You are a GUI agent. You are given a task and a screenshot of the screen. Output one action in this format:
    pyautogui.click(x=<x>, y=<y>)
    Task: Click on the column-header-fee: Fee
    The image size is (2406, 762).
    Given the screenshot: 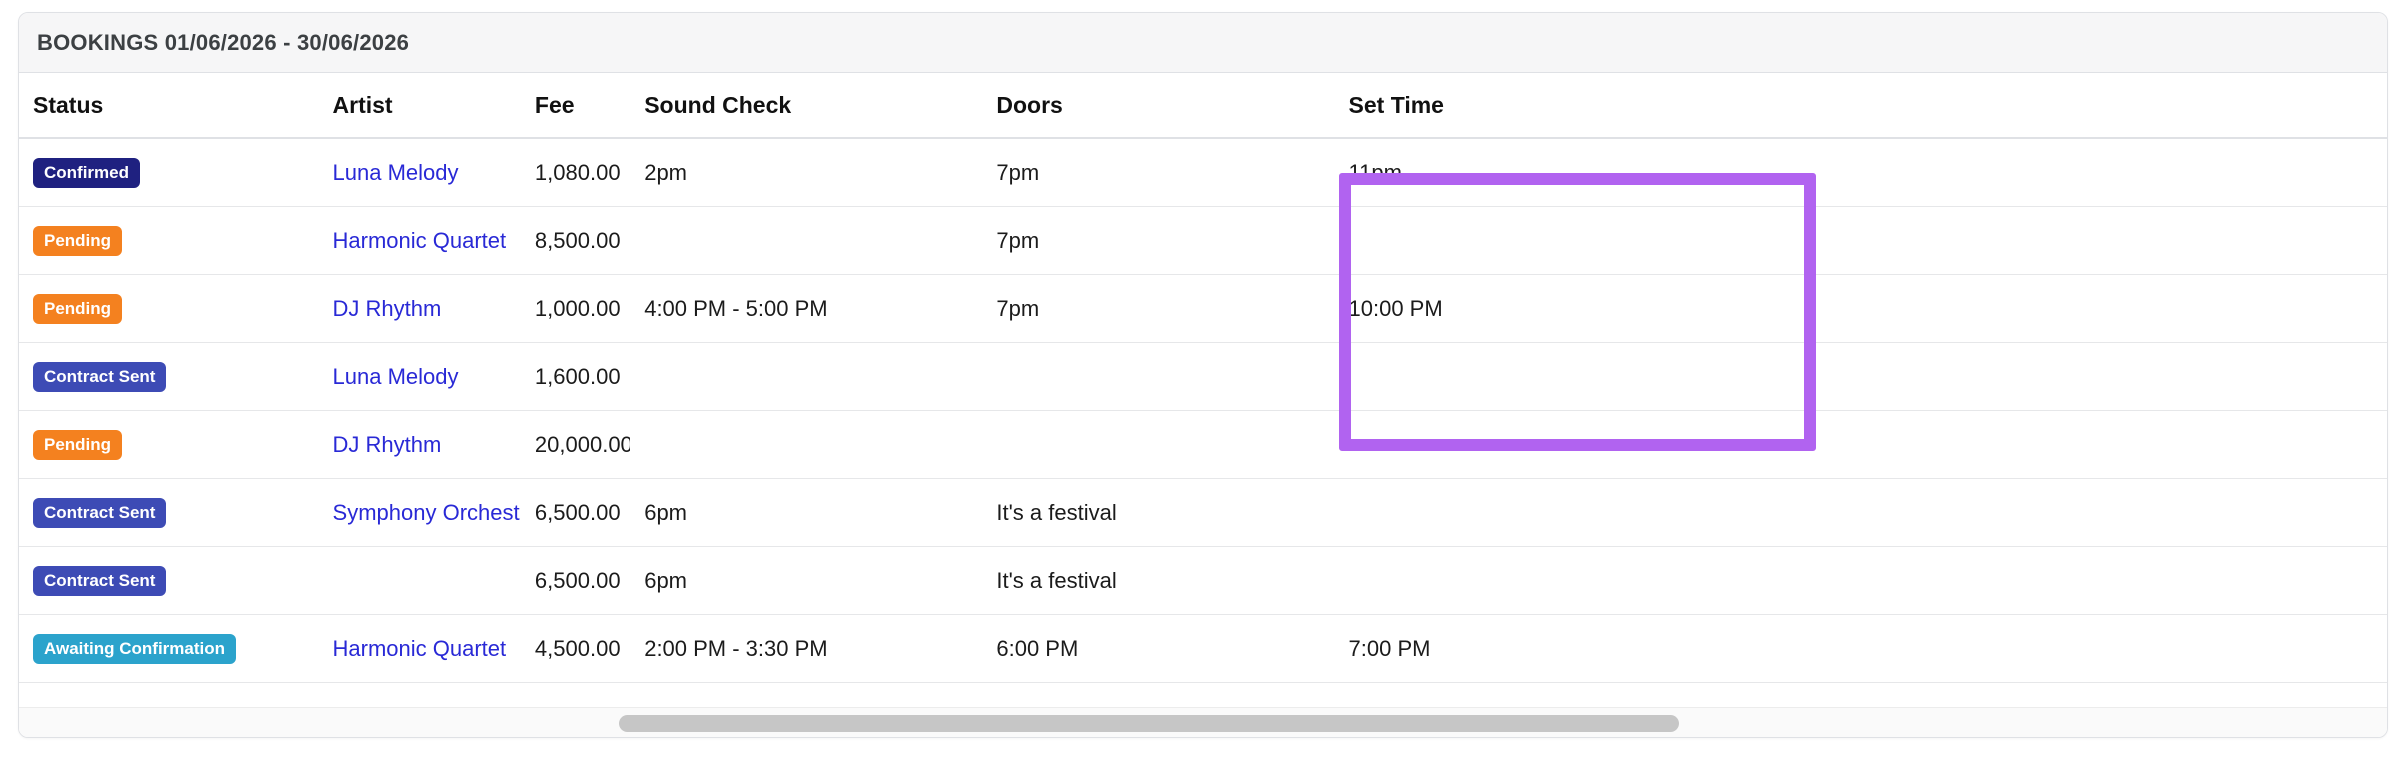 What is the action you would take?
    pyautogui.click(x=575, y=106)
    